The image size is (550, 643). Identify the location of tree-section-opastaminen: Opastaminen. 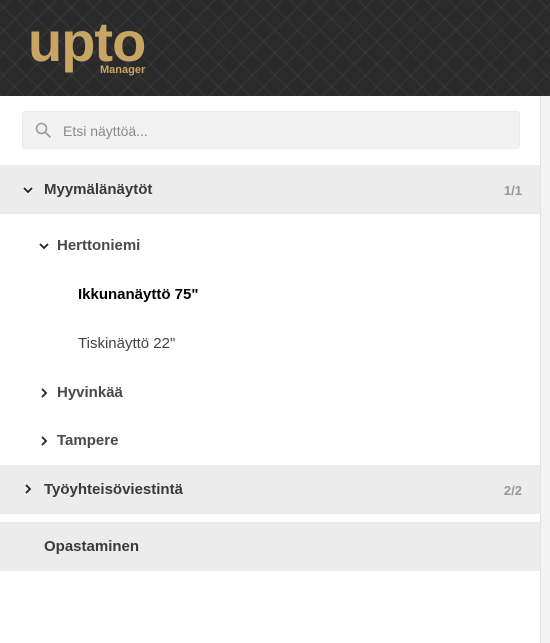
(270, 546).